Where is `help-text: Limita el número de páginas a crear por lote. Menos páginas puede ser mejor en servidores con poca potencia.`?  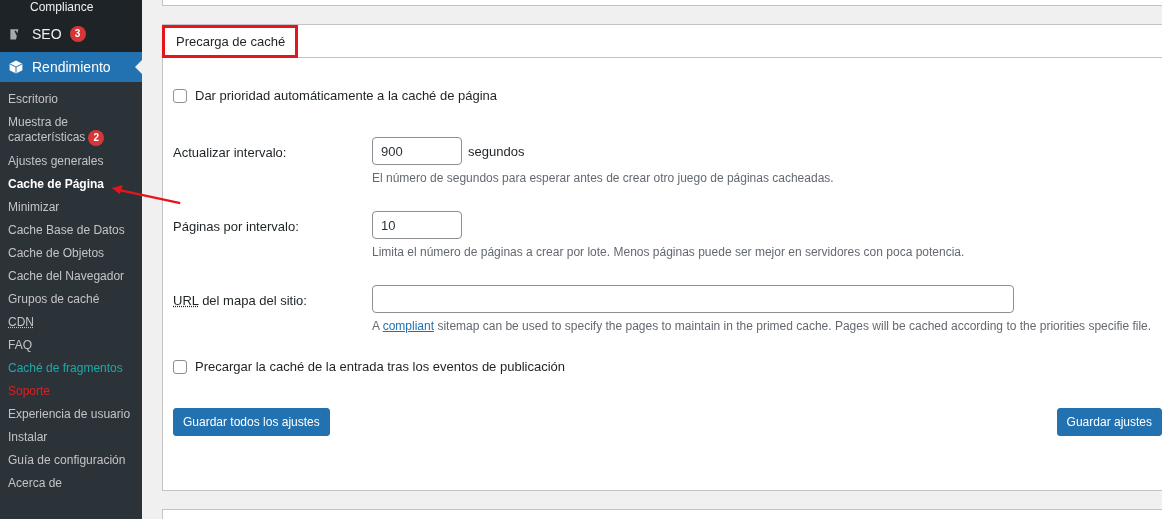
help-text: Limita el número de páginas a crear por lote. Menos páginas puede ser mejor en servidores con poca potencia. is located at coordinates (669, 252).